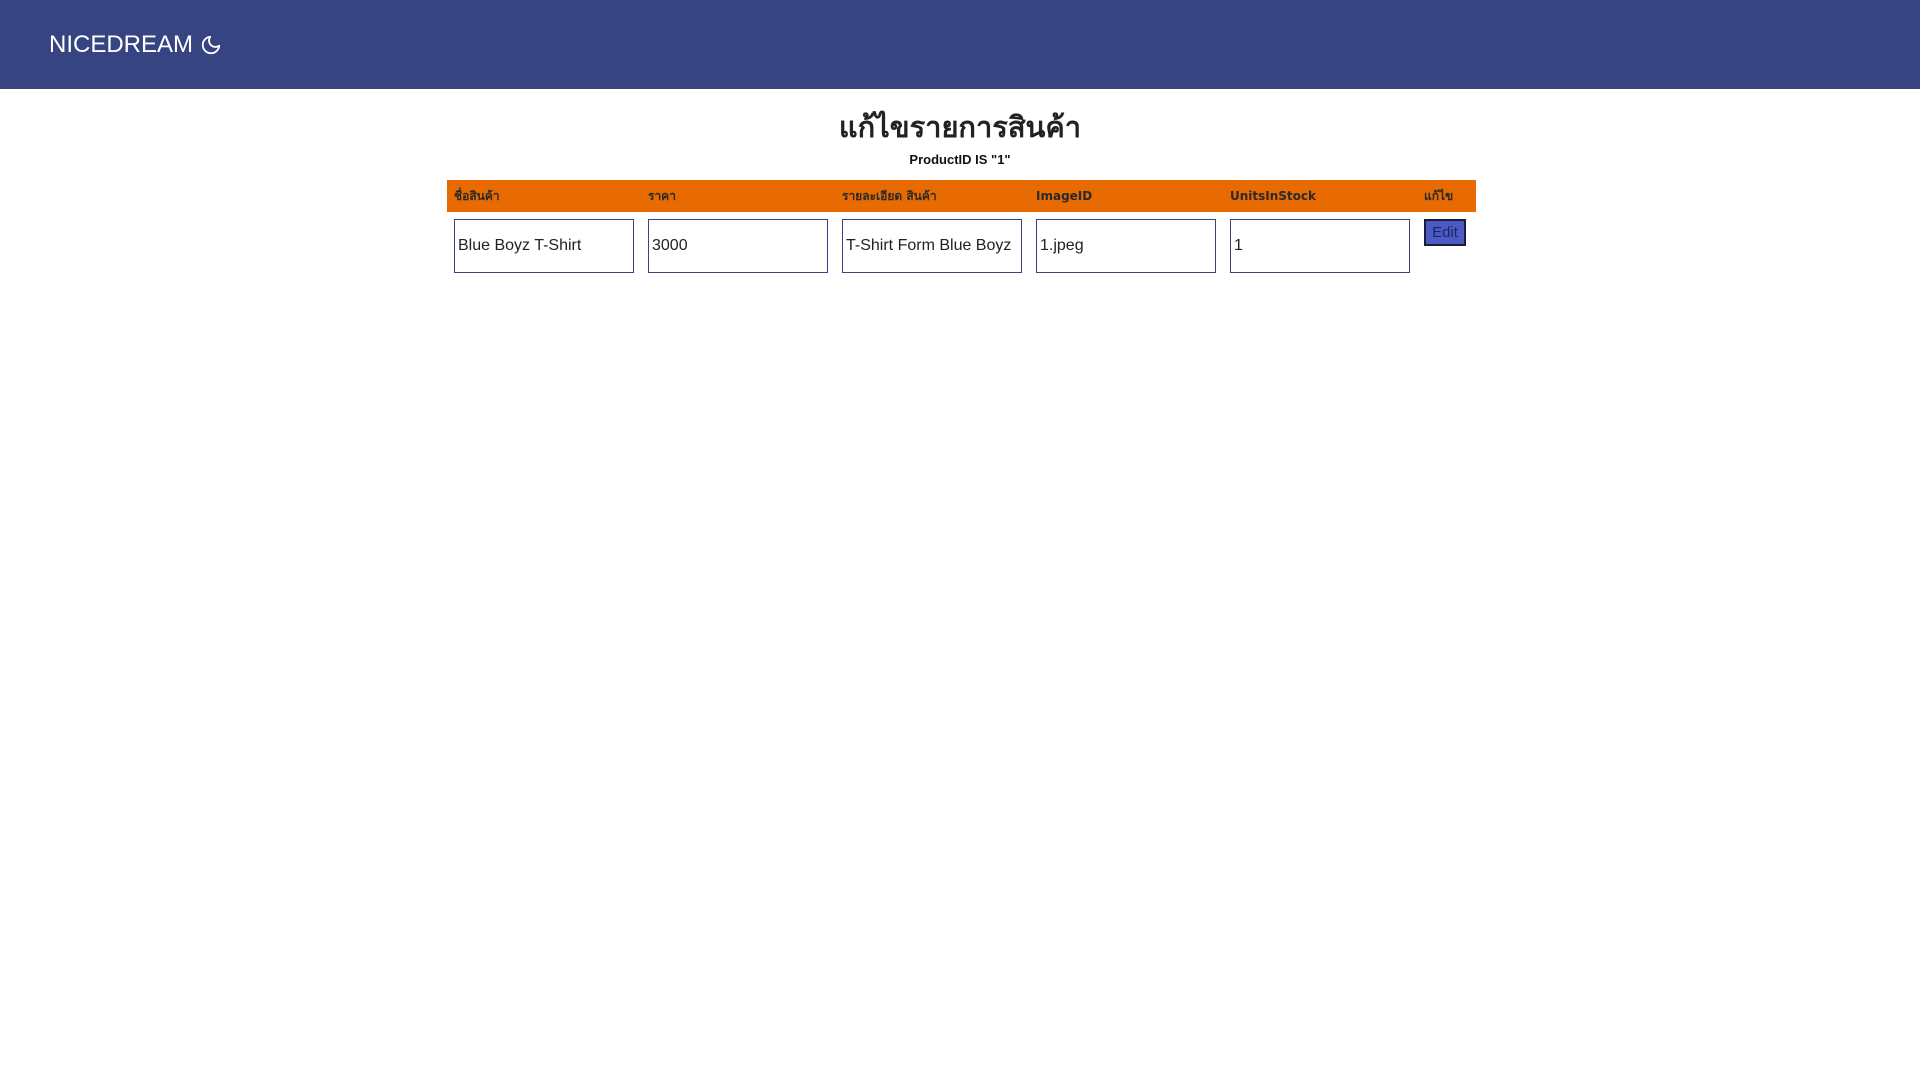 The height and width of the screenshot is (1080, 1920). I want to click on product-name-input, so click(544, 246).